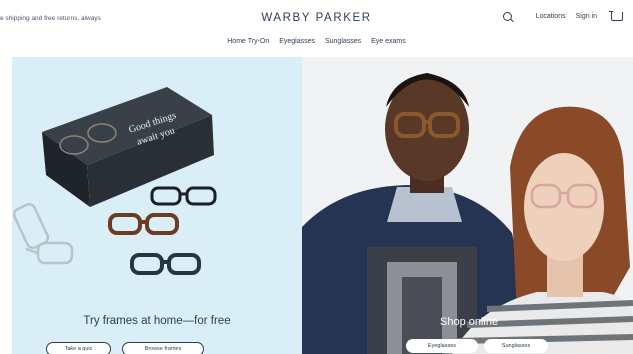 The height and width of the screenshot is (354, 633). I want to click on try-on-tagline: Try frames at home—for free, so click(157, 321).